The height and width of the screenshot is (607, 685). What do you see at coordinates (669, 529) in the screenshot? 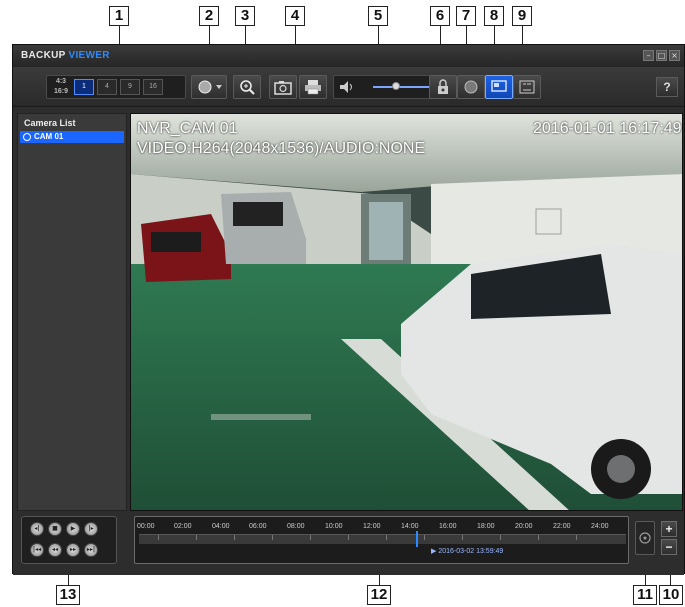
I see `timeline-zoom-in-button: +` at bounding box center [669, 529].